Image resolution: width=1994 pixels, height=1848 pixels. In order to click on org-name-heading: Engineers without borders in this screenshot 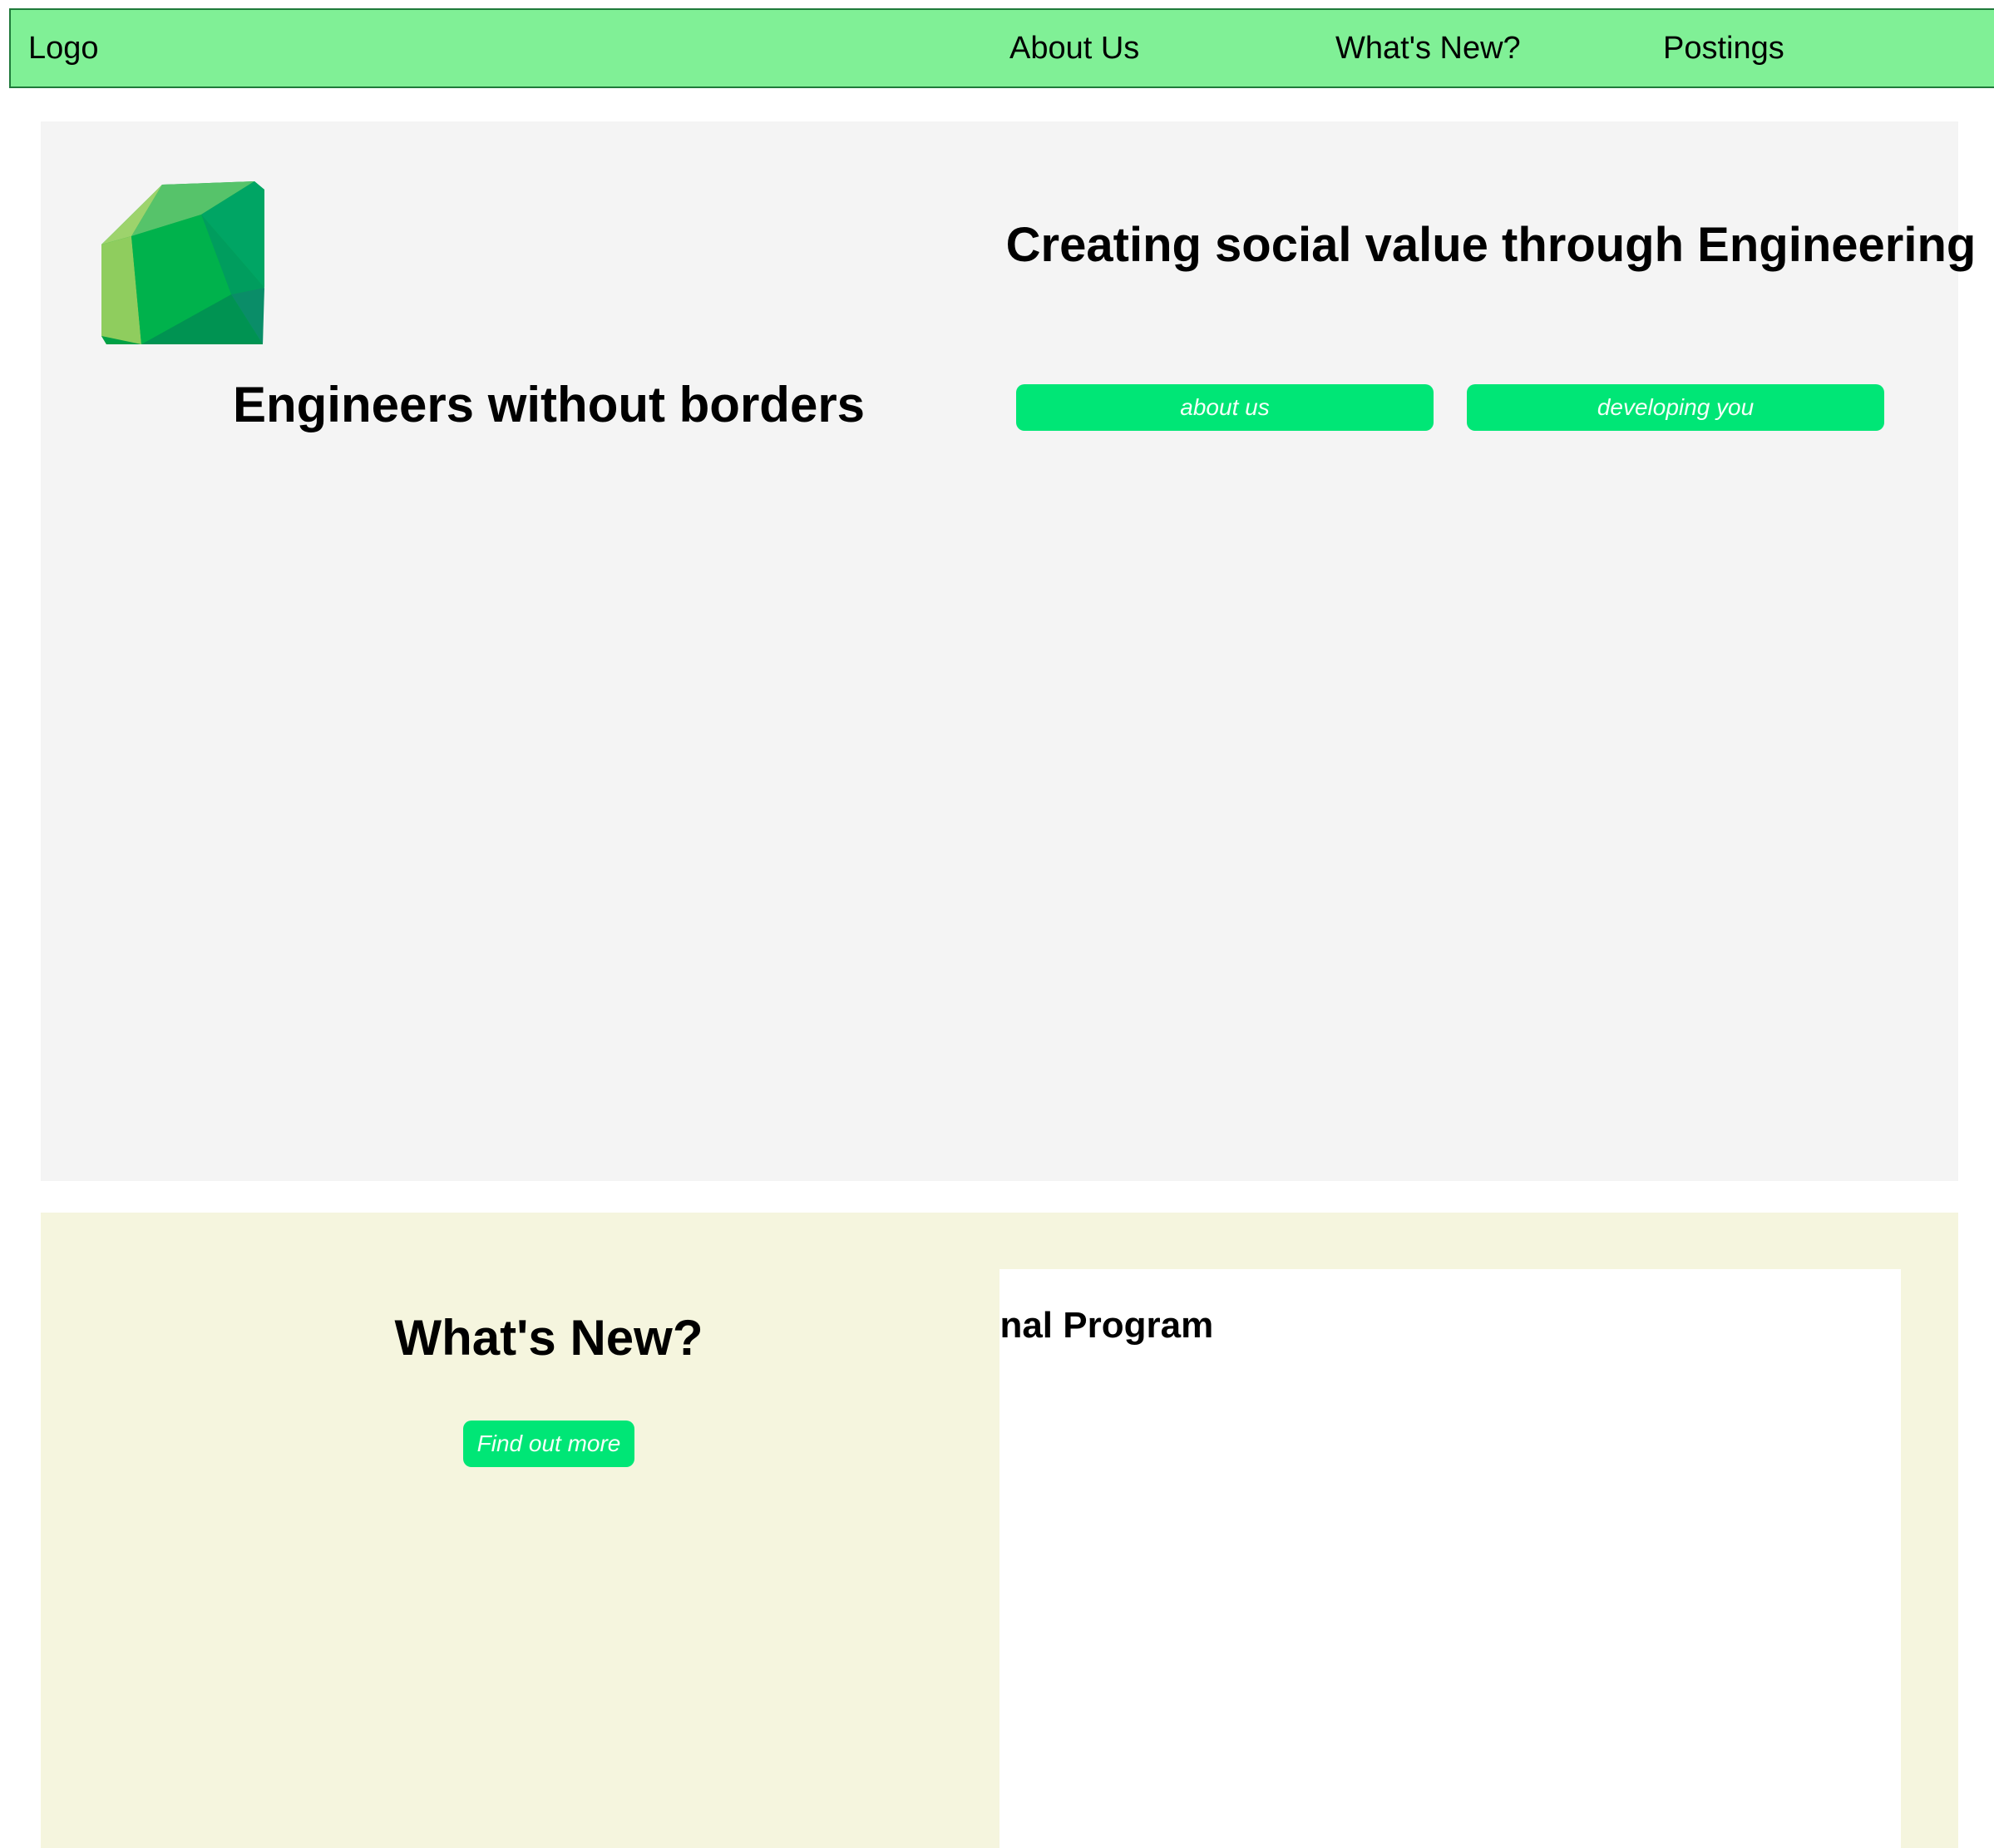, I will do `click(549, 404)`.